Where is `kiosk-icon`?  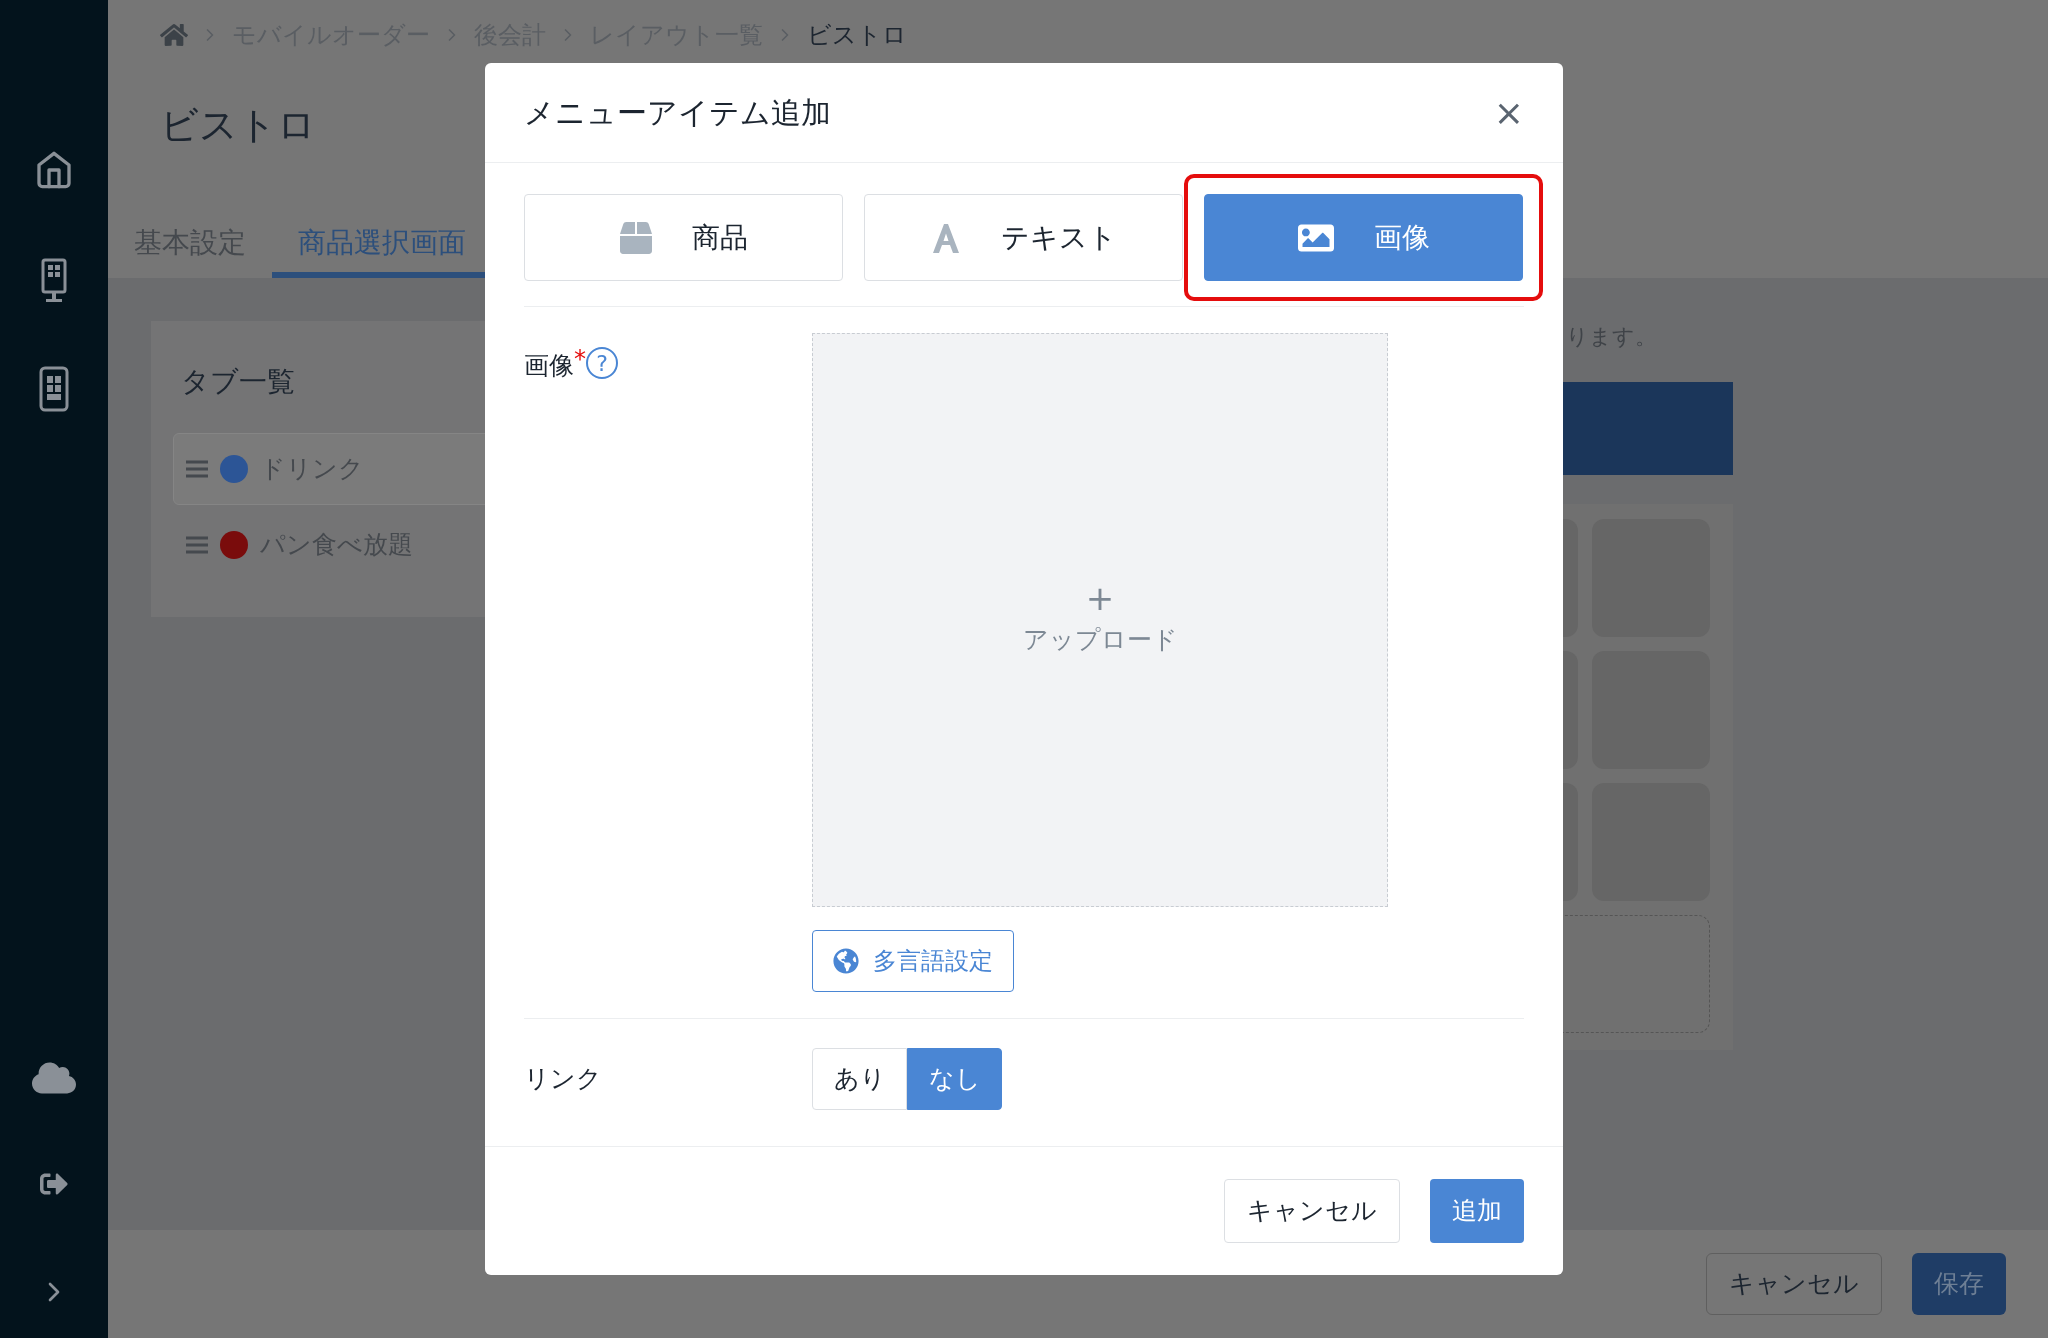
kiosk-icon is located at coordinates (54, 281).